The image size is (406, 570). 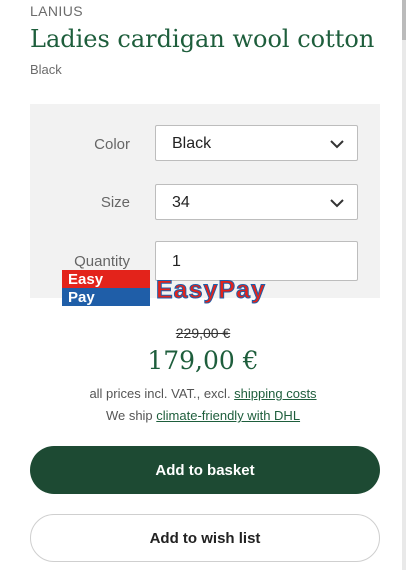 I want to click on quantity-label: Quantity, so click(x=102, y=261).